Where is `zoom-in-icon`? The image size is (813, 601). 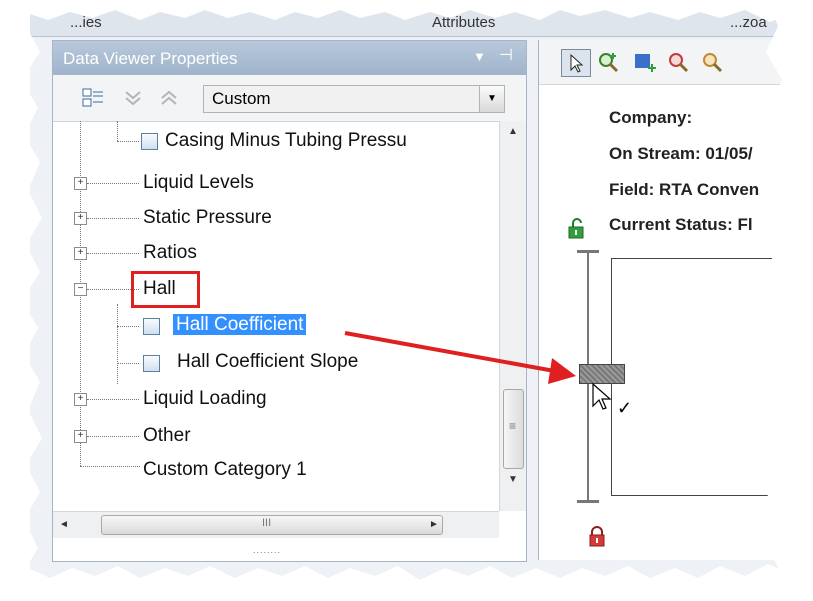
zoom-in-icon is located at coordinates (679, 62).